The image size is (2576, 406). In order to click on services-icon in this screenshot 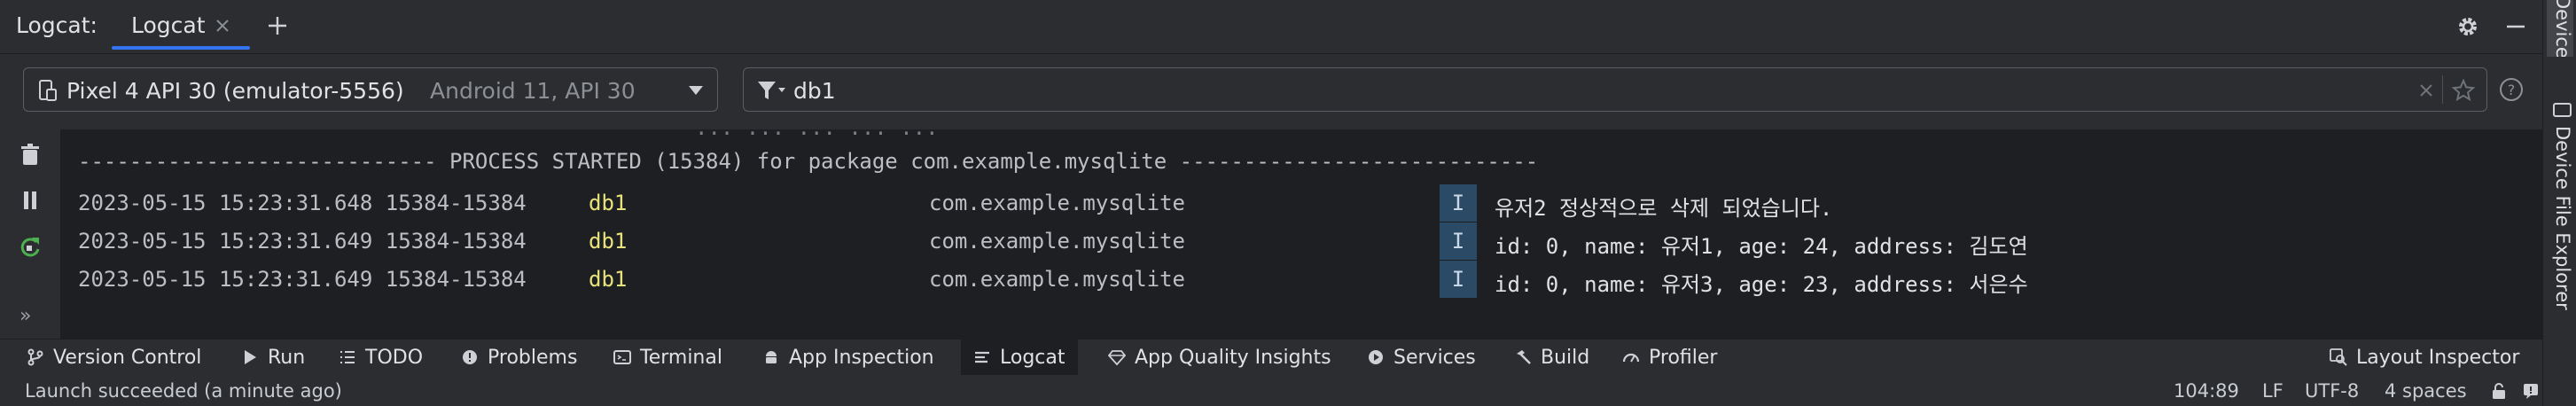, I will do `click(1376, 357)`.